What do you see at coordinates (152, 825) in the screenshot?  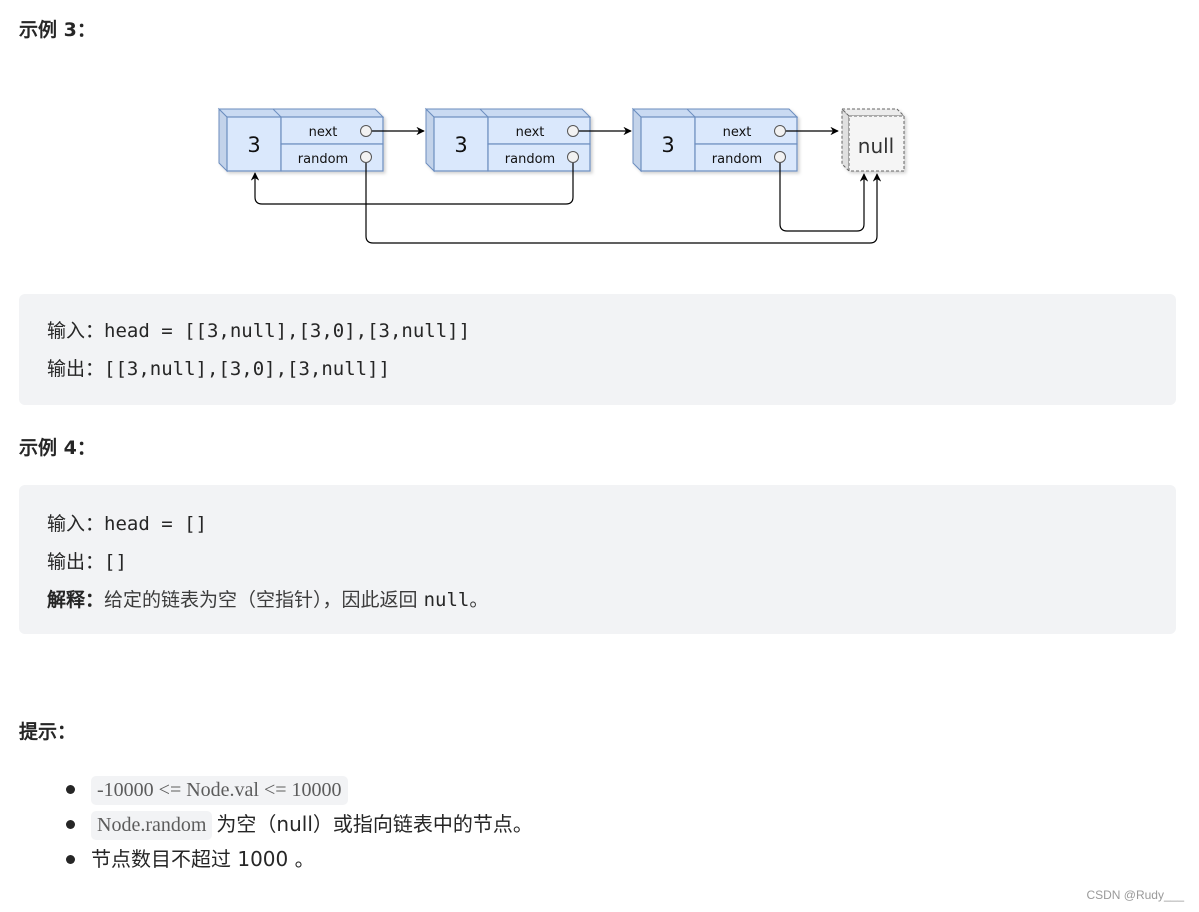 I see `hint-code: Node.random` at bounding box center [152, 825].